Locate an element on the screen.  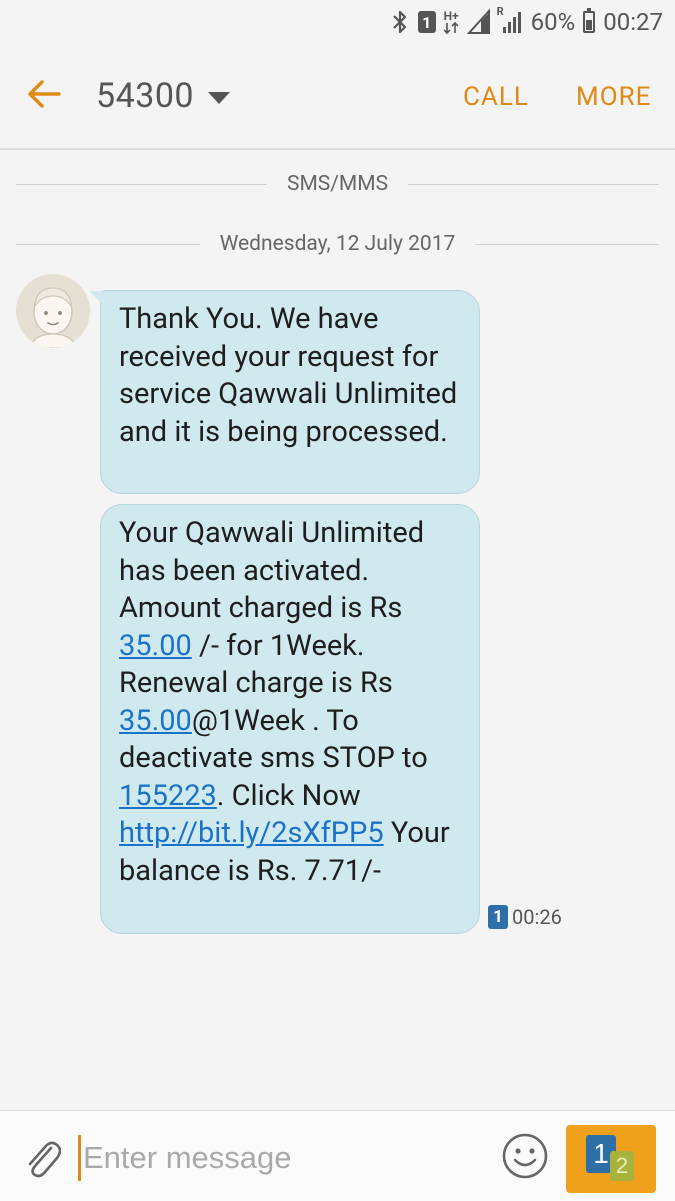
avatar is located at coordinates (53, 311).